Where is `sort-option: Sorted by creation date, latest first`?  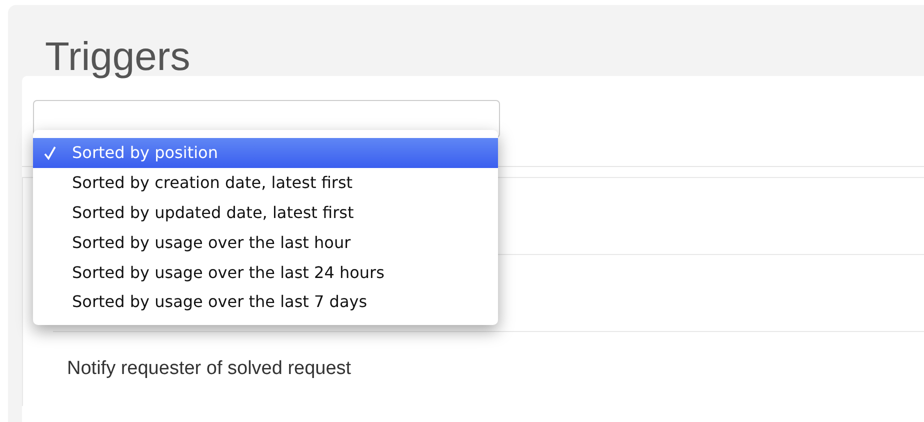 sort-option: Sorted by creation date, latest first is located at coordinates (265, 183).